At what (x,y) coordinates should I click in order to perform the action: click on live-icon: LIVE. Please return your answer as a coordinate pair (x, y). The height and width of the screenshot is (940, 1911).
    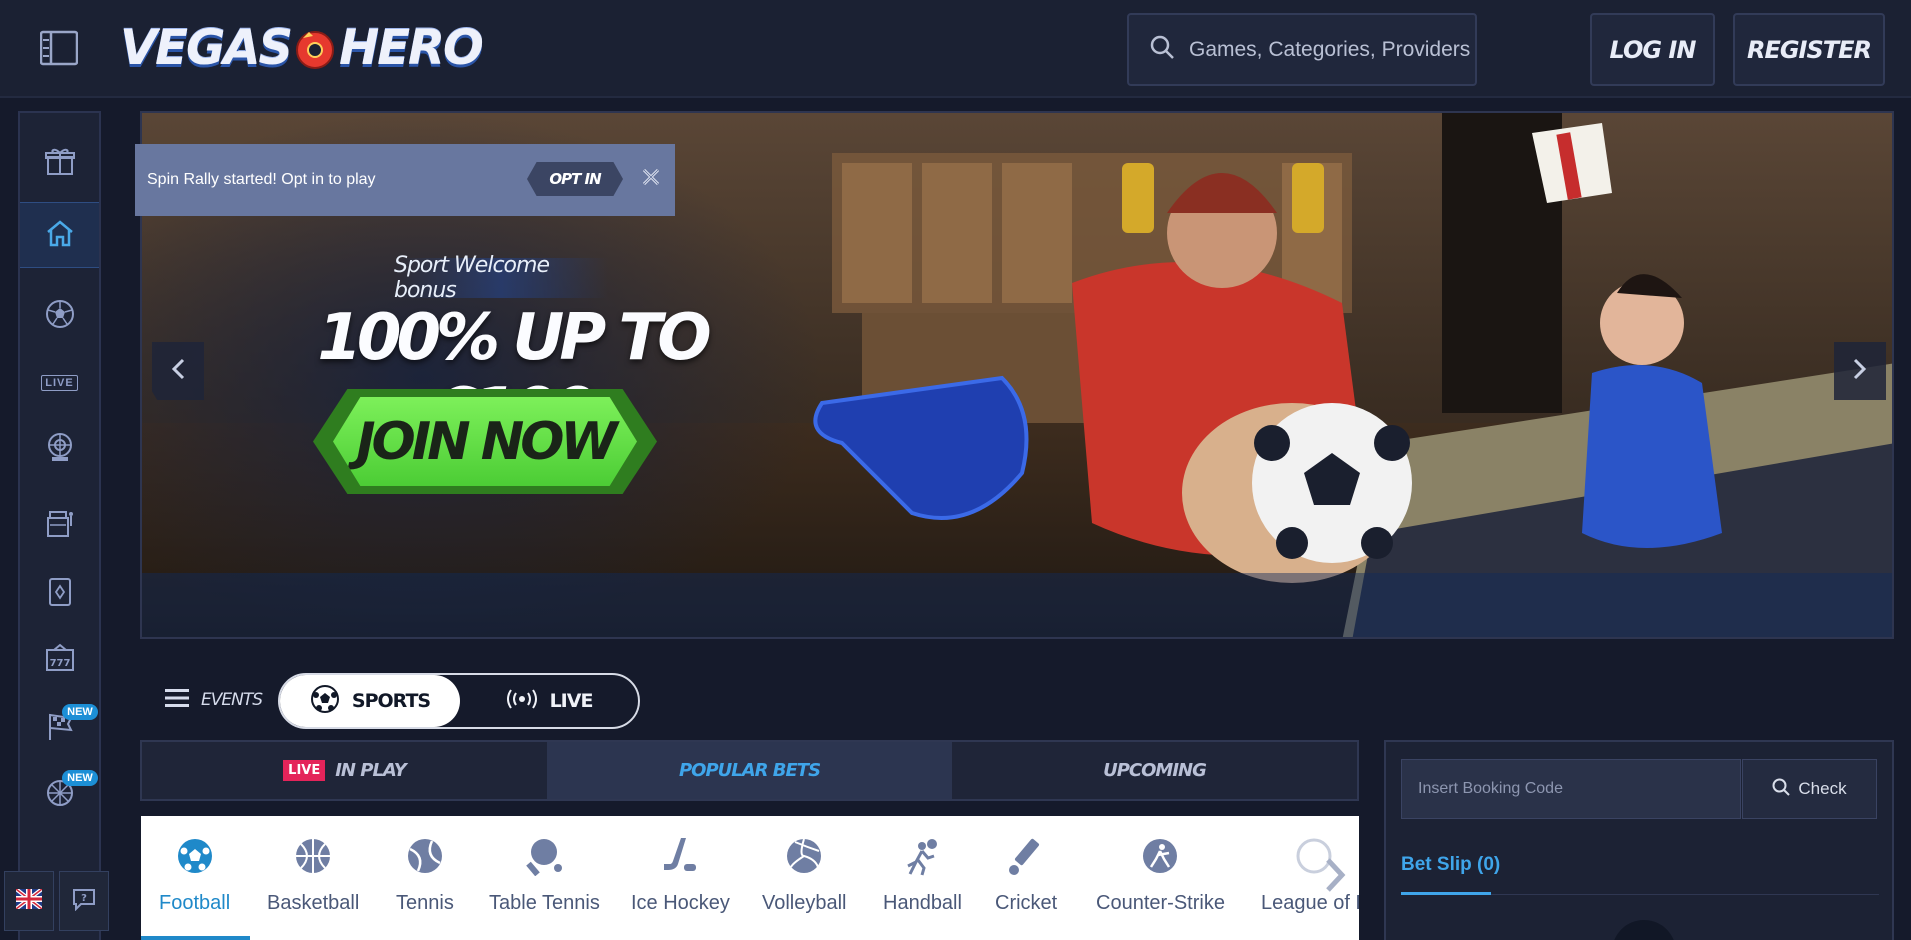
    Looking at the image, I should click on (59, 383).